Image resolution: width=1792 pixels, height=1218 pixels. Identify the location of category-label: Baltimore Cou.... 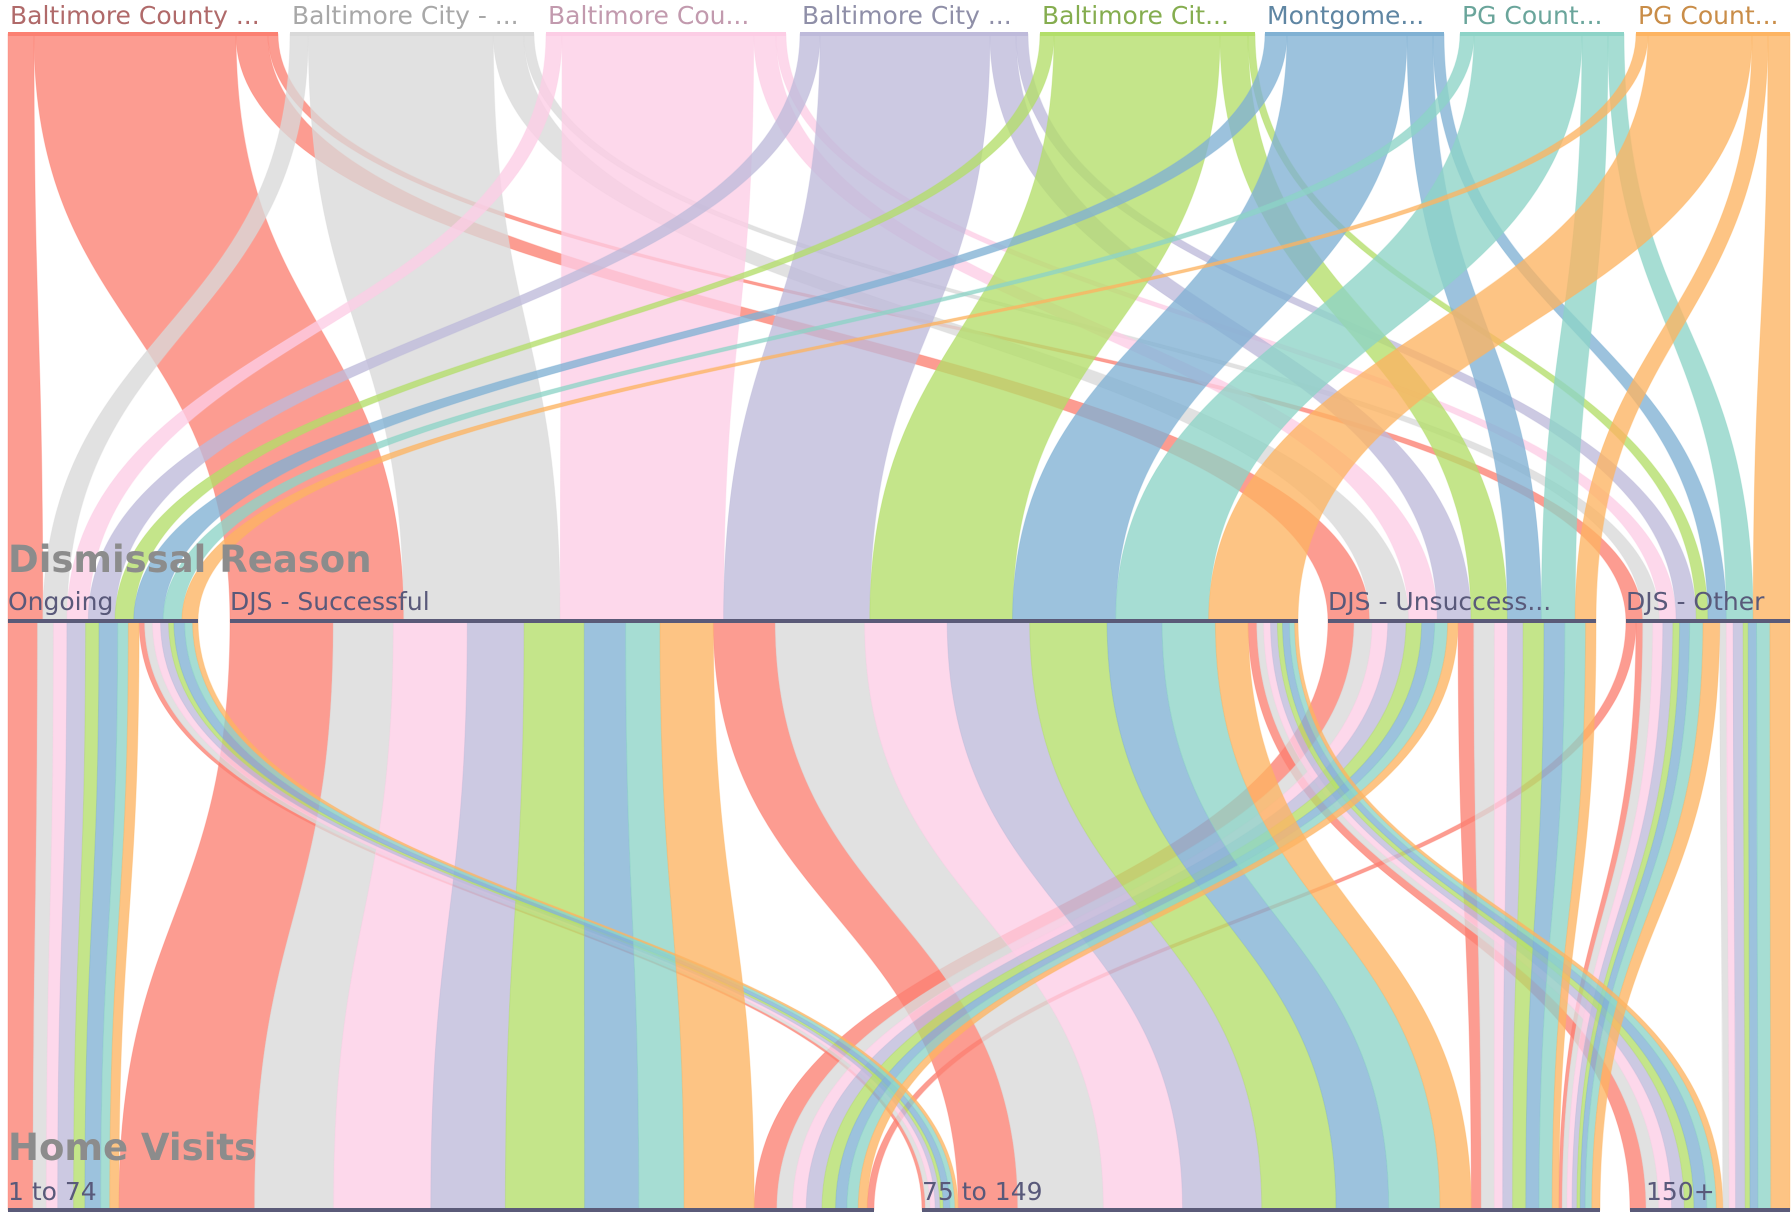
(648, 15).